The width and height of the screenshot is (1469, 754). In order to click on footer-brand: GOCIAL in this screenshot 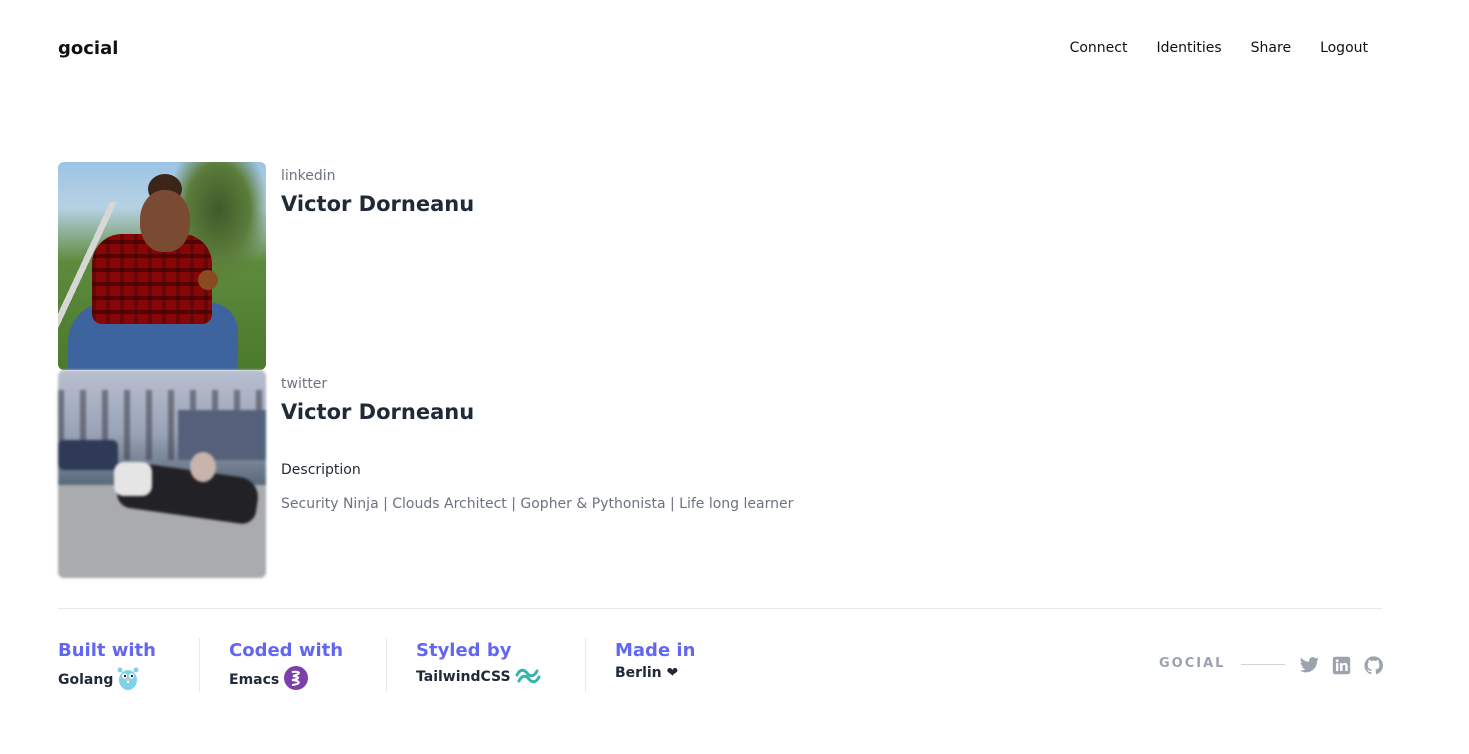, I will do `click(1192, 663)`.